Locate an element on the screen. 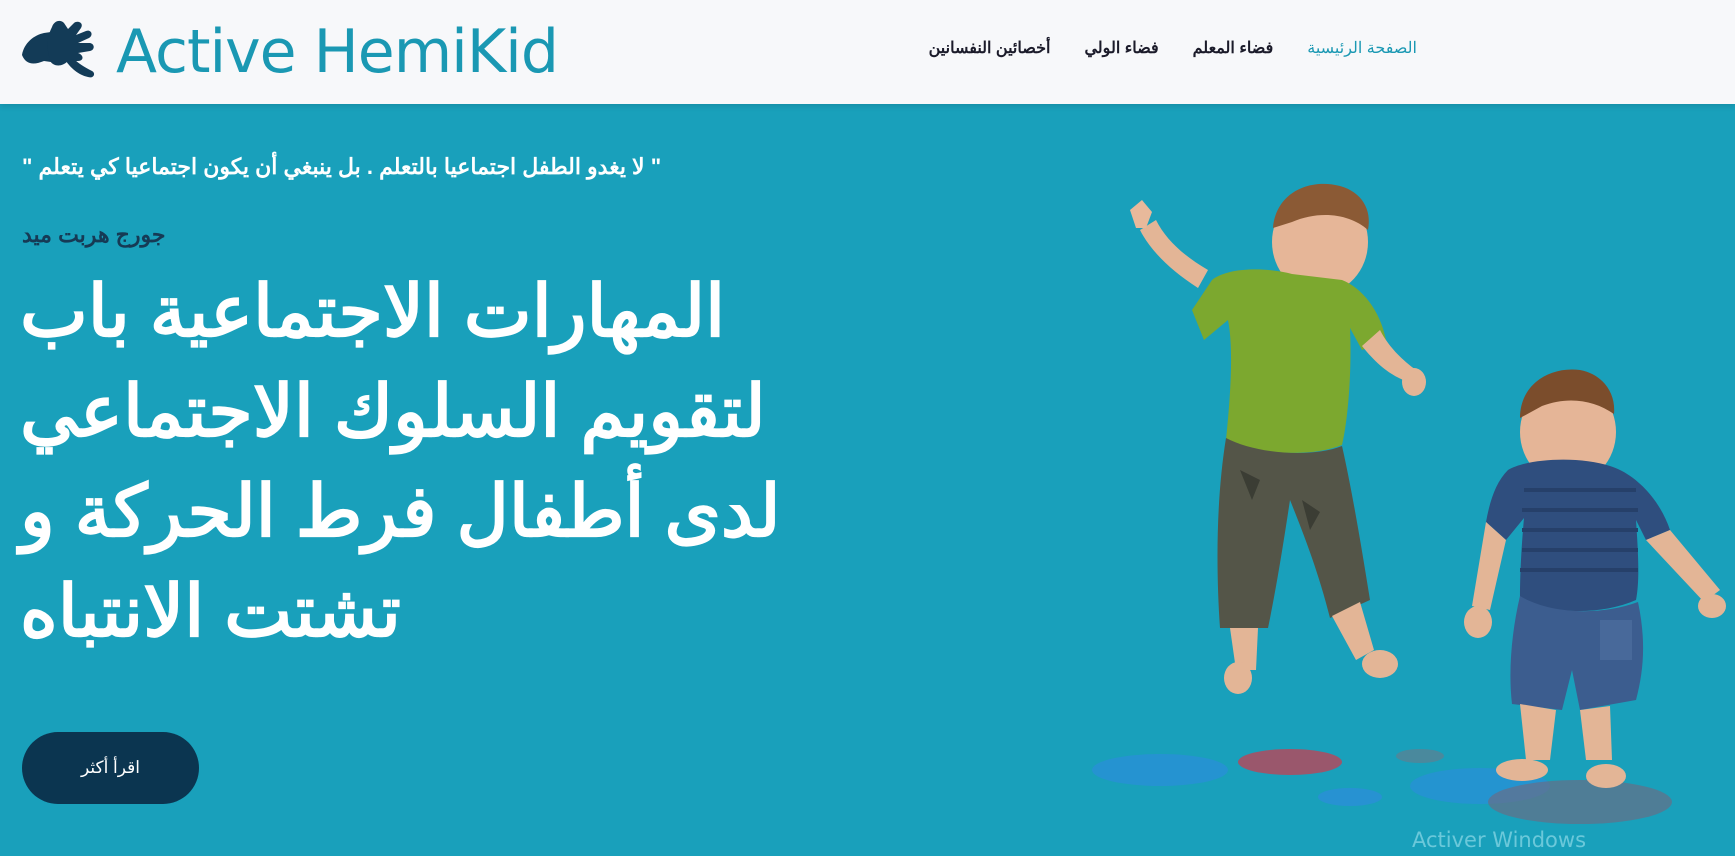 The height and width of the screenshot is (856, 1735). brand-name: Active HemiKid is located at coordinates (337, 52).